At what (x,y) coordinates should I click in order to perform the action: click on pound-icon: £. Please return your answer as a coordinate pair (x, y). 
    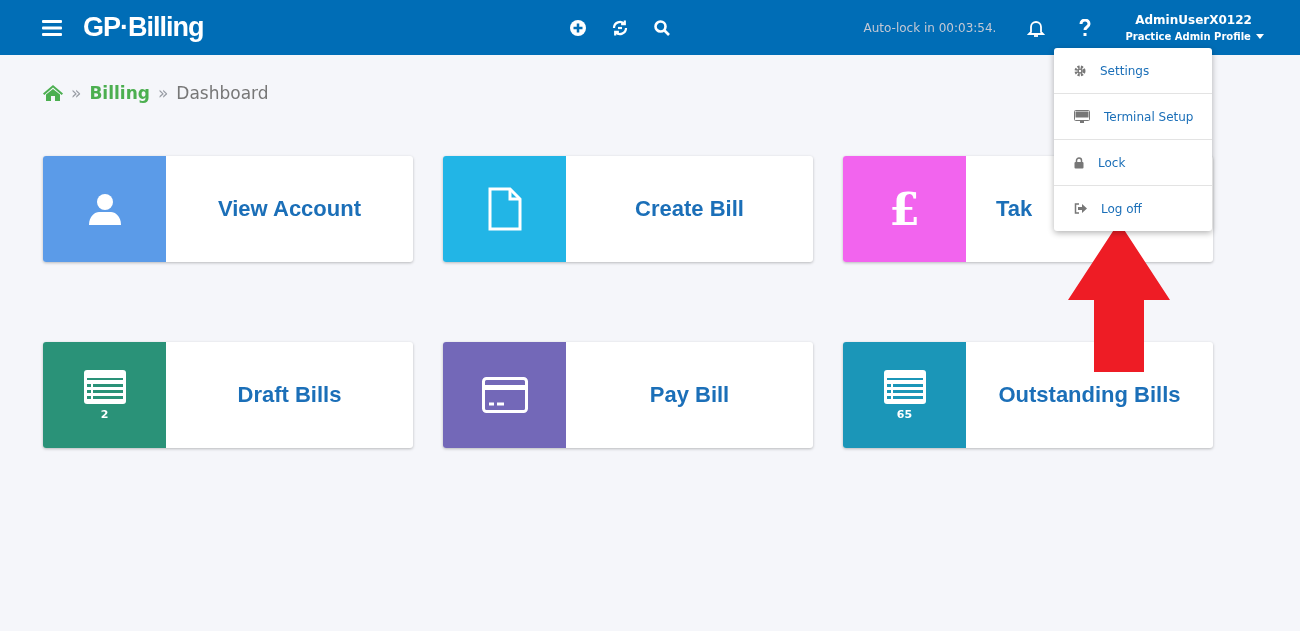
    Looking at the image, I should click on (904, 209).